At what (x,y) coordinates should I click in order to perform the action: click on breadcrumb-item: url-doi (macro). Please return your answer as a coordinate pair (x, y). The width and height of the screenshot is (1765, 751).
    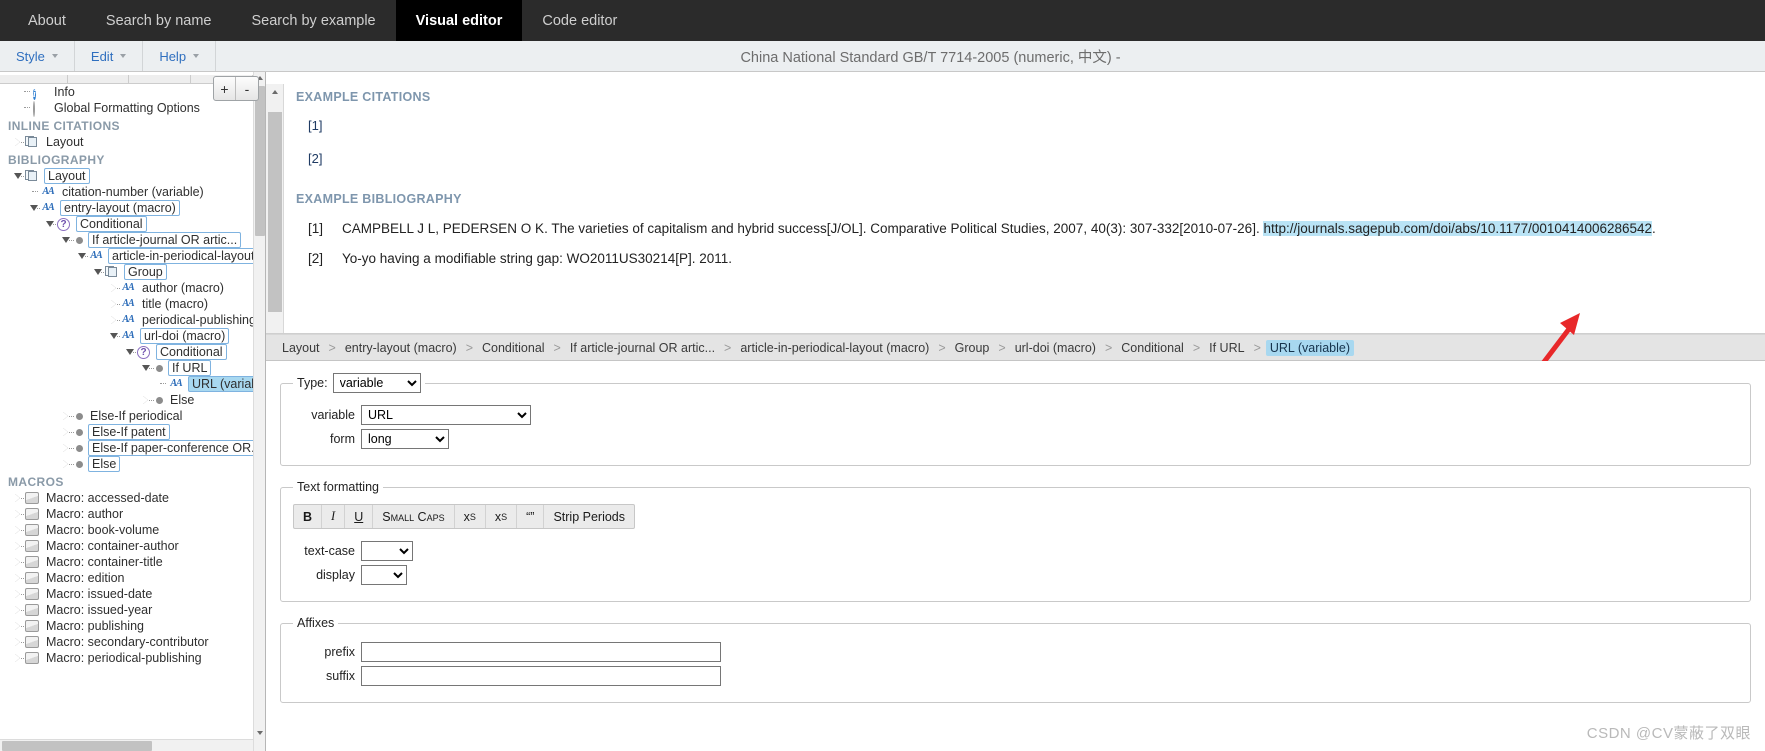
    Looking at the image, I should click on (1055, 348).